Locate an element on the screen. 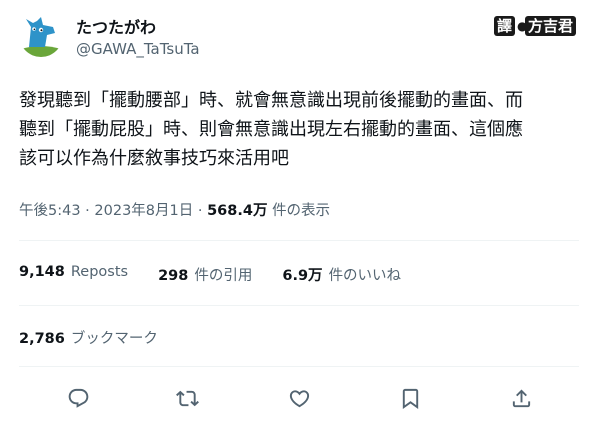 Image resolution: width=598 pixels, height=426 pixels. bookmarks-label: ブックマーク is located at coordinates (114, 339).